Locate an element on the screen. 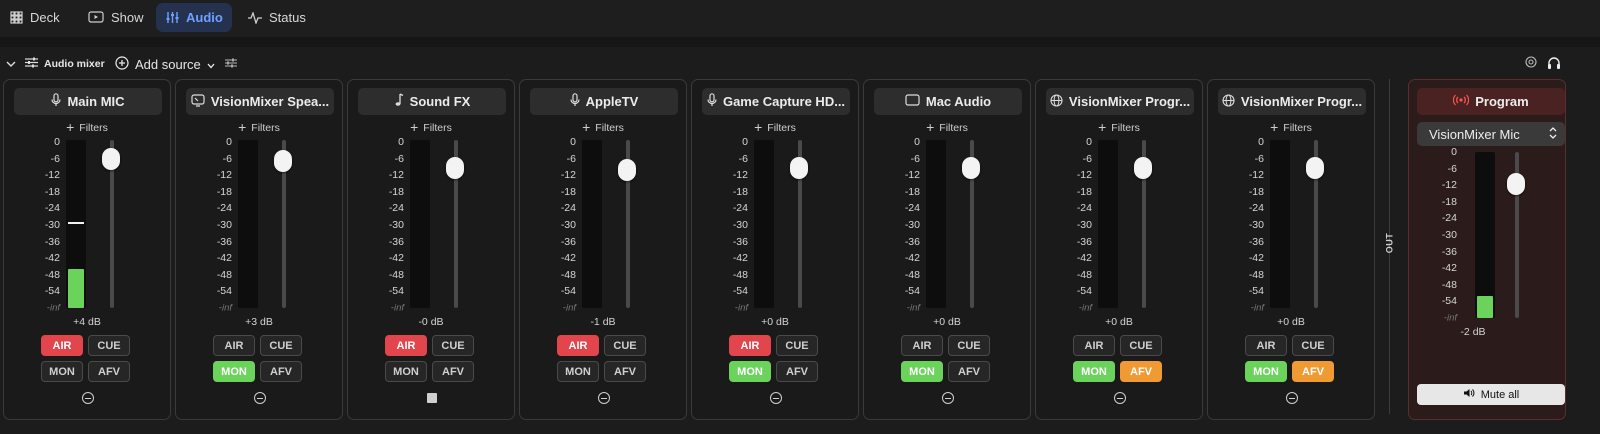 The image size is (1600, 434). level-meter is located at coordinates (248, 224).